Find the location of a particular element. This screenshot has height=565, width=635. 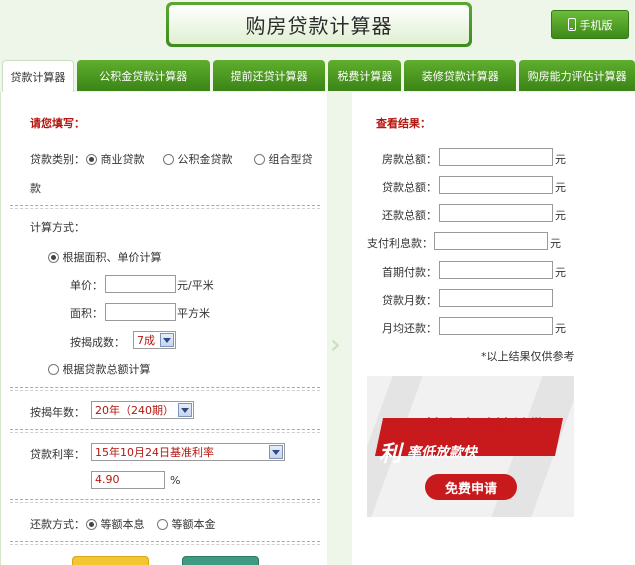

mortgage-ratio-label: 按揭成数： is located at coordinates (97, 342).